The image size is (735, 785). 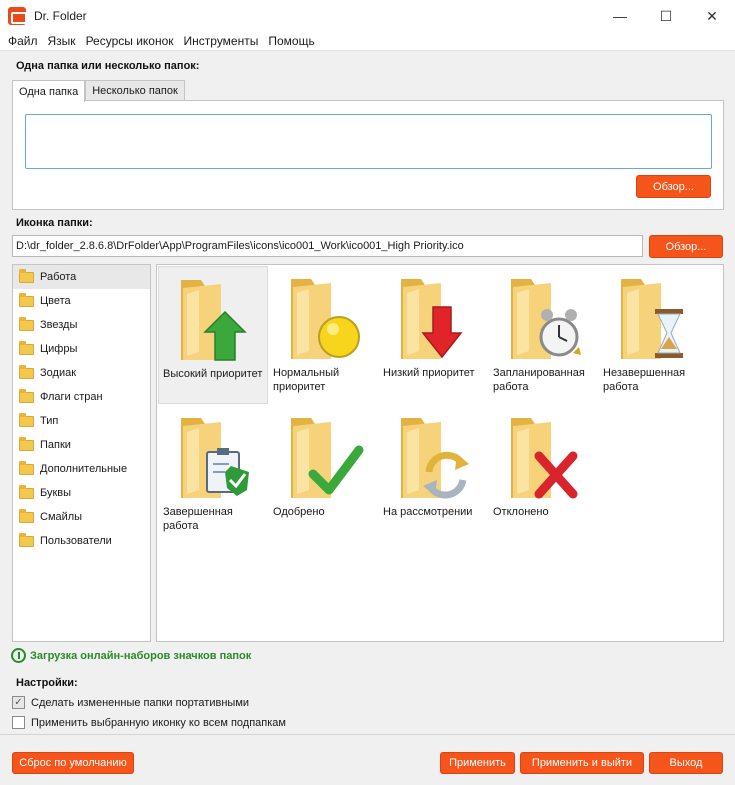 I want to click on icon-label: Высокий приоритет, so click(x=213, y=374).